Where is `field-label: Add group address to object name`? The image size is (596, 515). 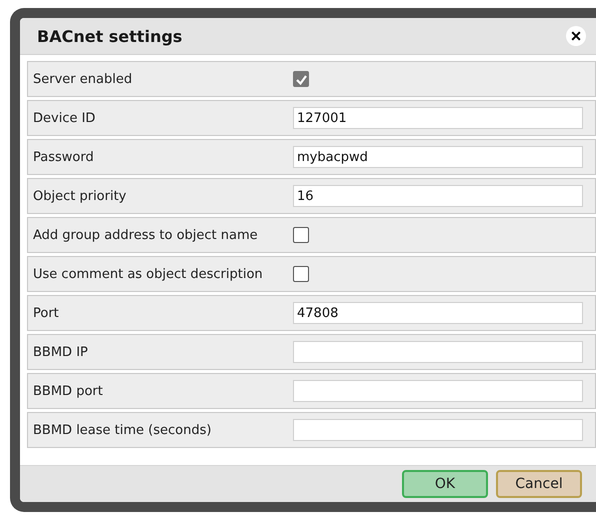
field-label: Add group address to object name is located at coordinates (146, 235).